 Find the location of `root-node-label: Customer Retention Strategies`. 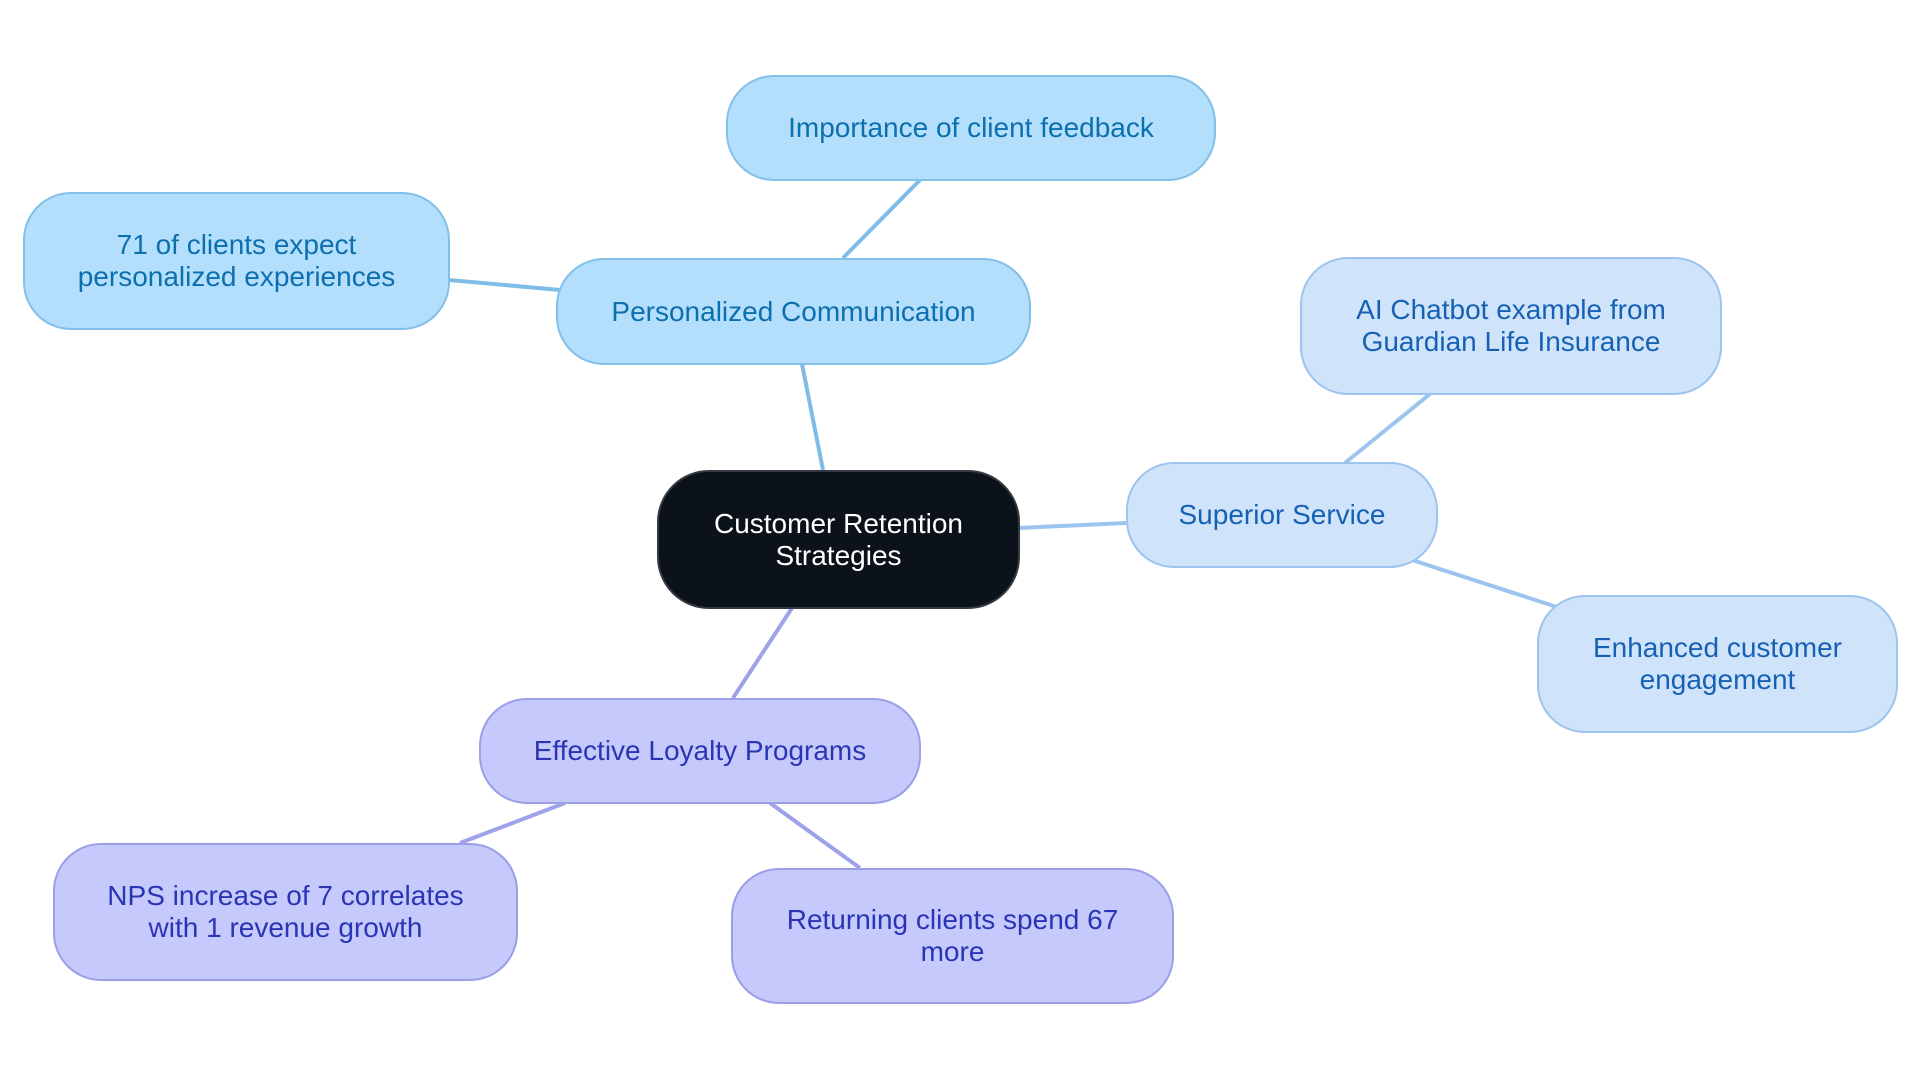

root-node-label: Customer Retention Strategies is located at coordinates (838, 539).